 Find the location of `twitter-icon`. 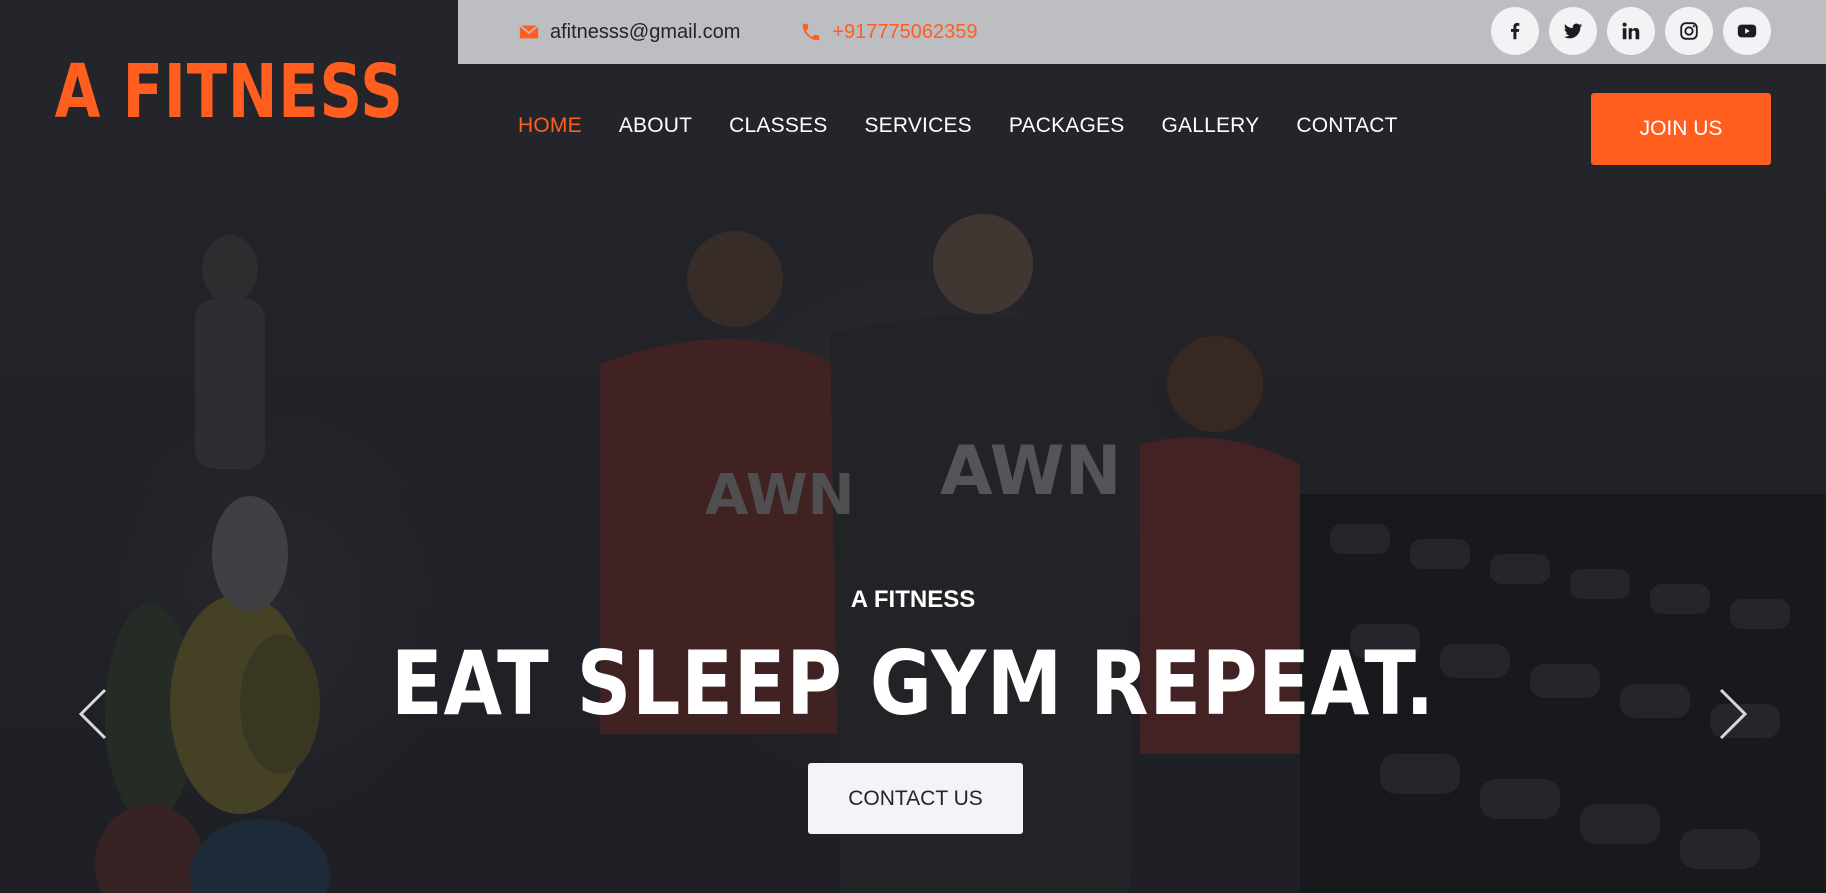

twitter-icon is located at coordinates (1573, 31).